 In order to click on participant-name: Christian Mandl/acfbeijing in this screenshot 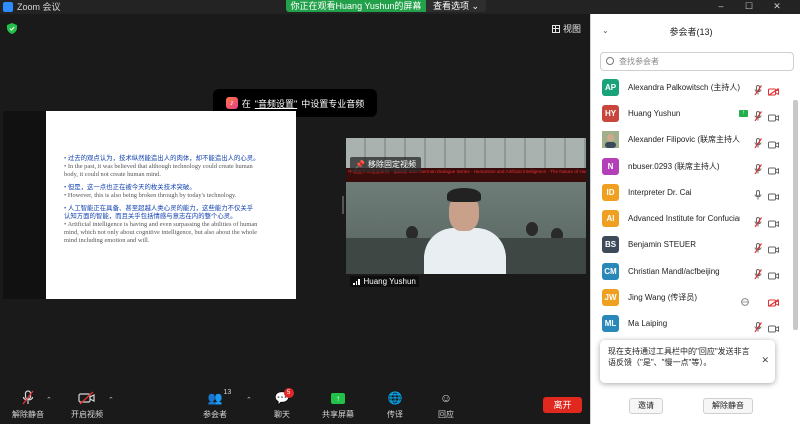, I will do `click(674, 271)`.